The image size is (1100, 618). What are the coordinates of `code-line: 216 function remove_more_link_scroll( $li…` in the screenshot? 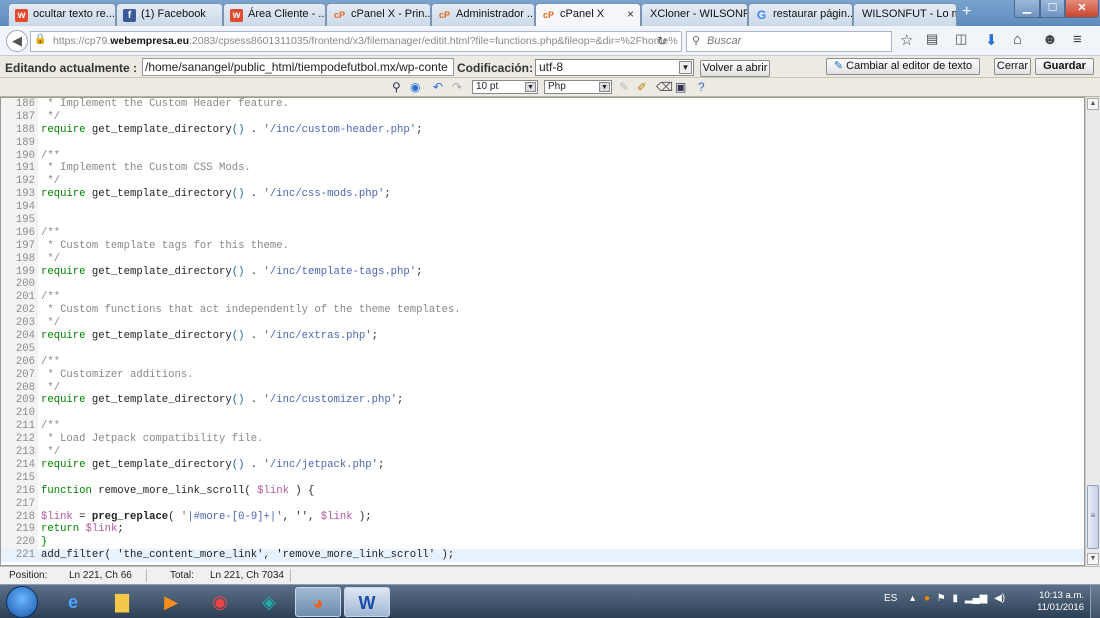 It's located at (542, 491).